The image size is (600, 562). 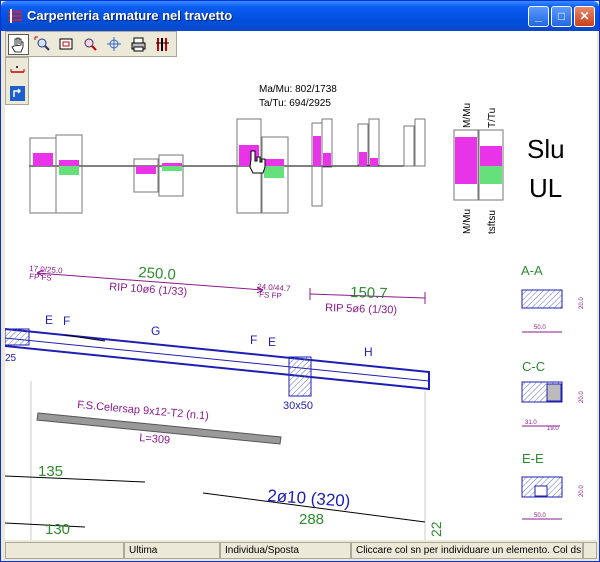 I want to click on value-tooltip: Ma/Mu: 802/1738 Ta/Tu: 694/2925, so click(x=298, y=96).